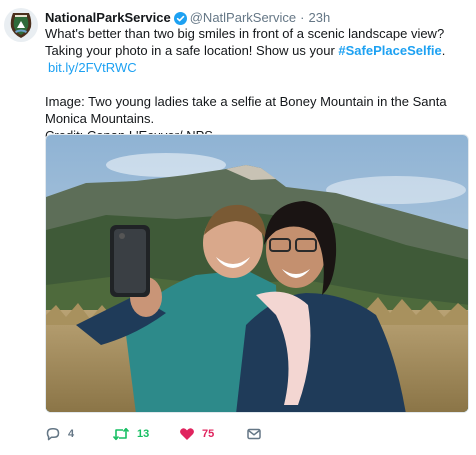 Image resolution: width=476 pixels, height=455 pixels. Describe the element at coordinates (187, 434) in the screenshot. I see `heart-icon` at that location.